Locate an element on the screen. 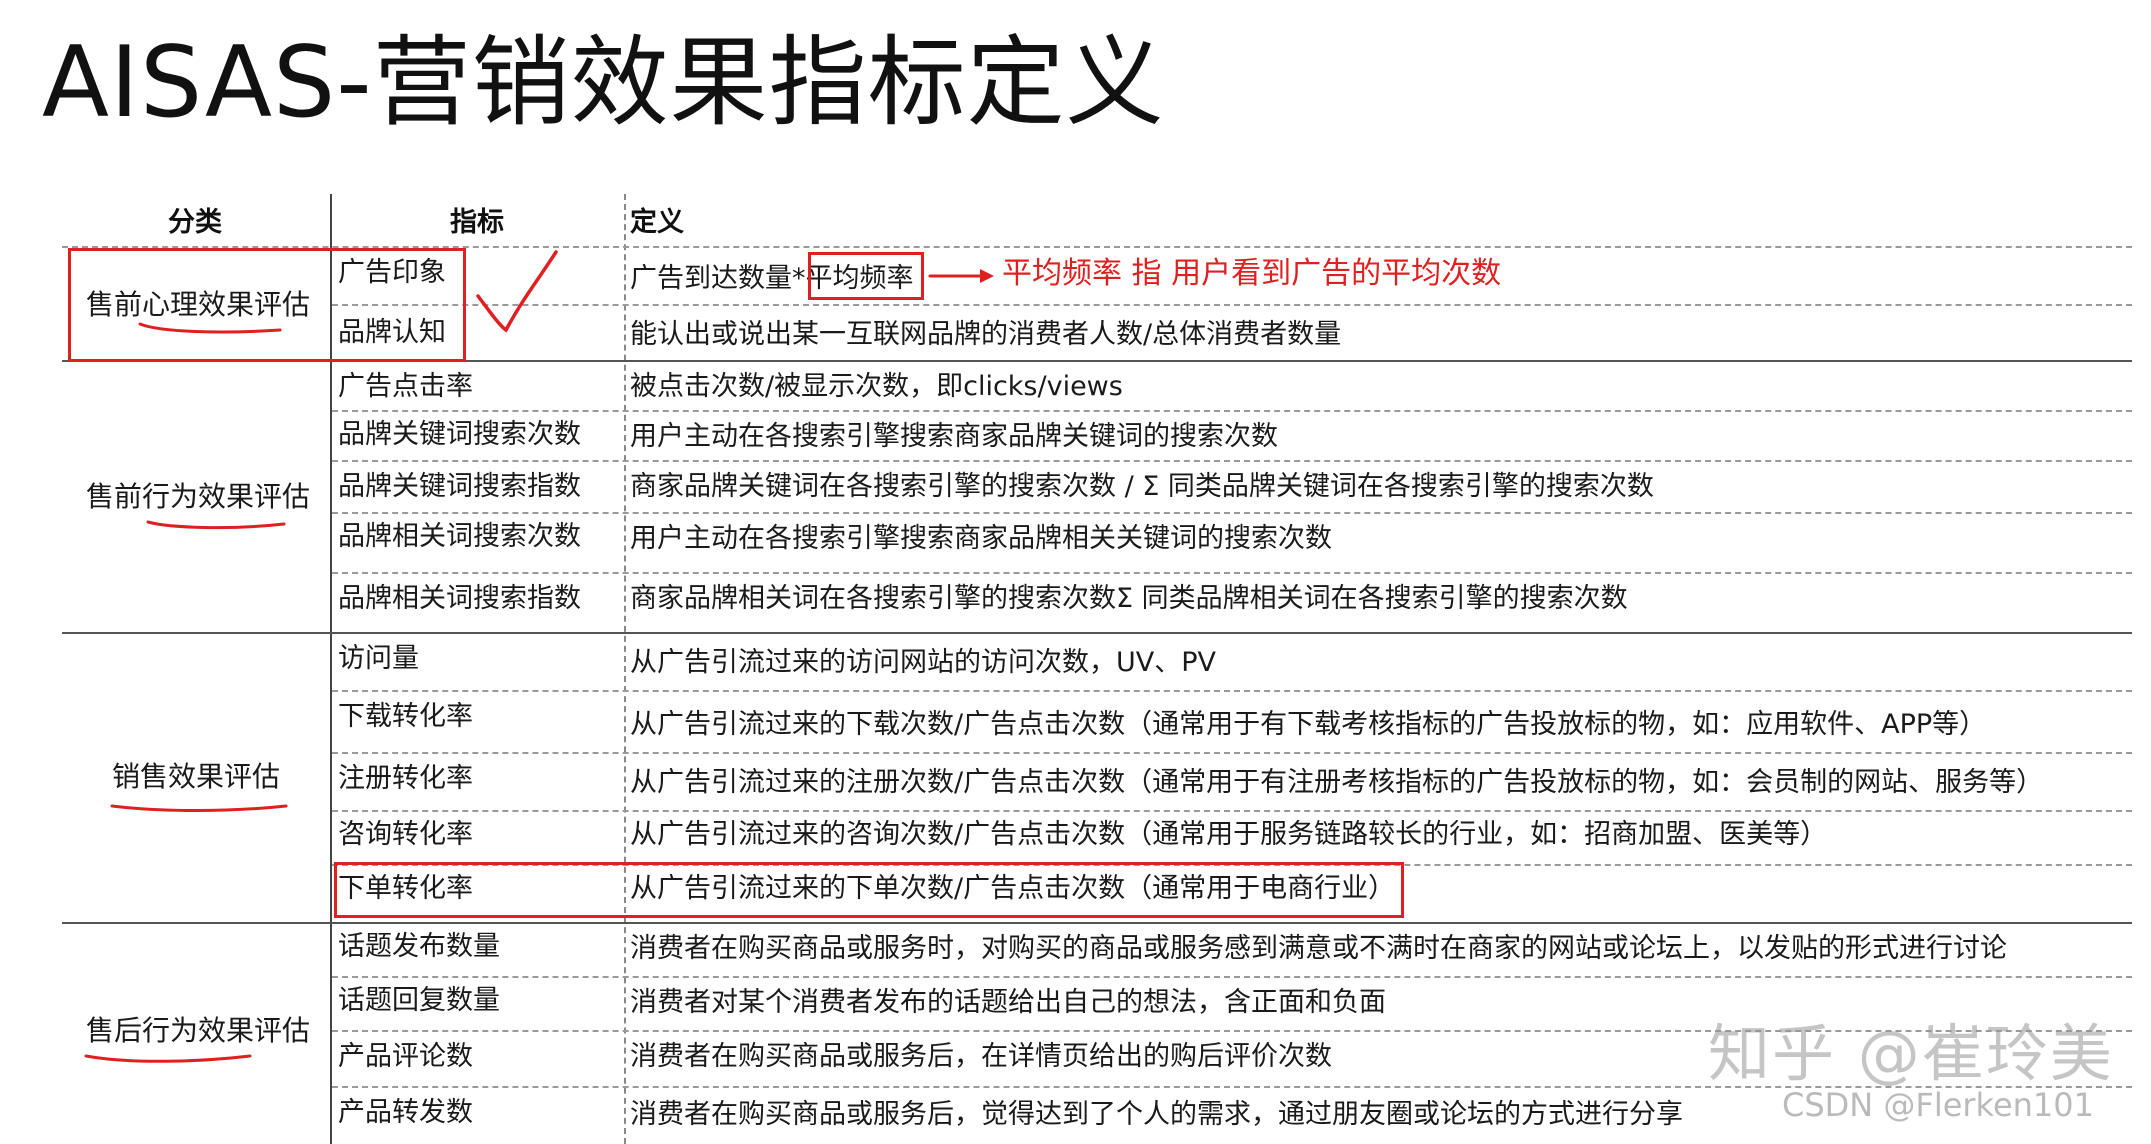  definition-cell: 商家品牌相关词在各搜索引擎的搜索次数Σ 同类品牌相关词在各搜索引擎的搜索次数 is located at coordinates (1129, 598).